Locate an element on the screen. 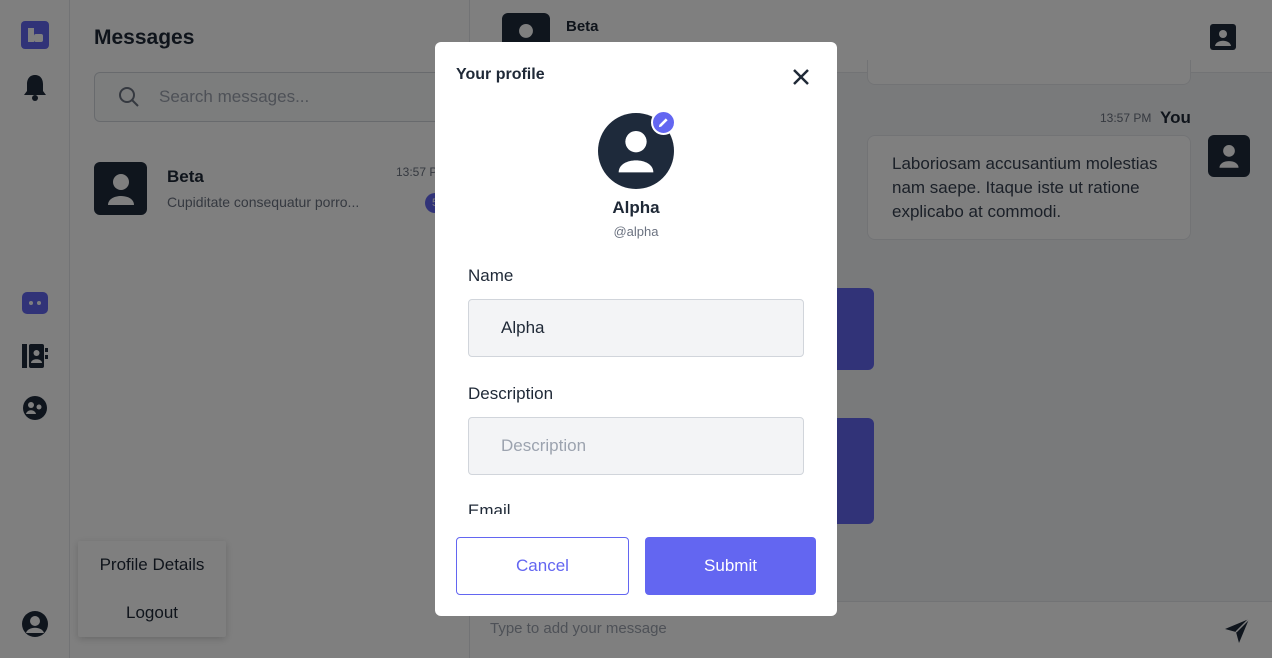 Image resolution: width=1272 pixels, height=658 pixels. profile-name: Alpha is located at coordinates (636, 207).